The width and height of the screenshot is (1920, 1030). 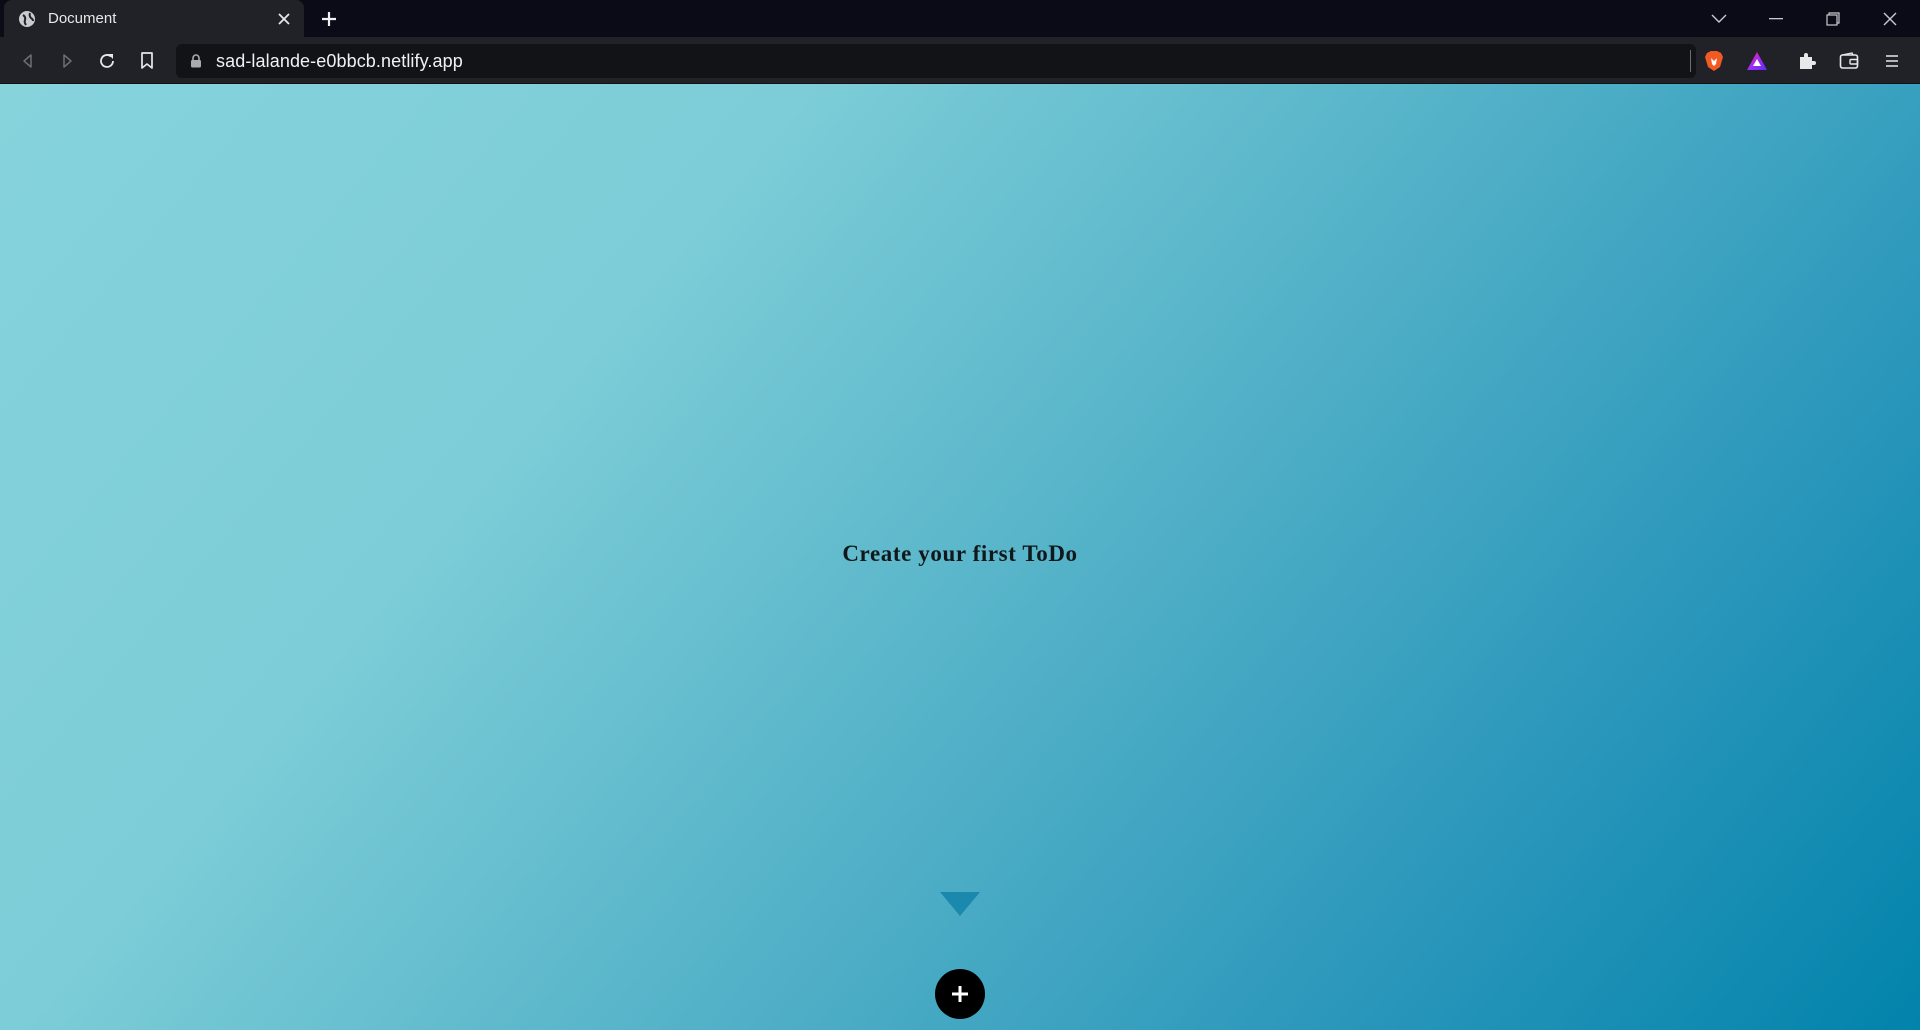 What do you see at coordinates (196, 61) in the screenshot?
I see `lock-icon` at bounding box center [196, 61].